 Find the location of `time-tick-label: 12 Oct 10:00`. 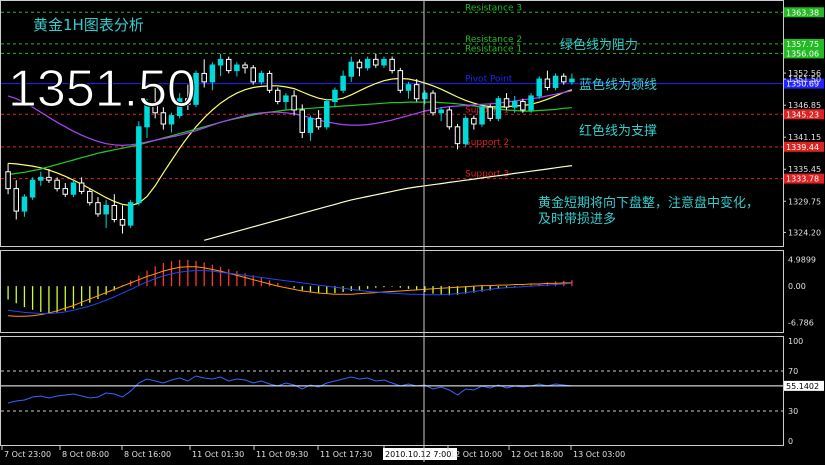

time-tick-label: 12 Oct 10:00 is located at coordinates (476, 454).